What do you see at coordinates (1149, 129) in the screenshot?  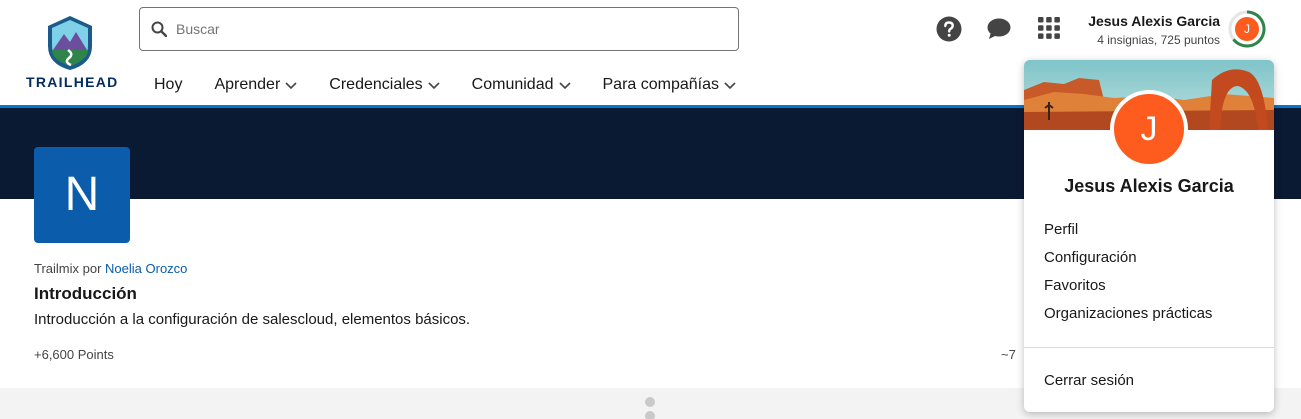 I see `profile-avatar-large: J` at bounding box center [1149, 129].